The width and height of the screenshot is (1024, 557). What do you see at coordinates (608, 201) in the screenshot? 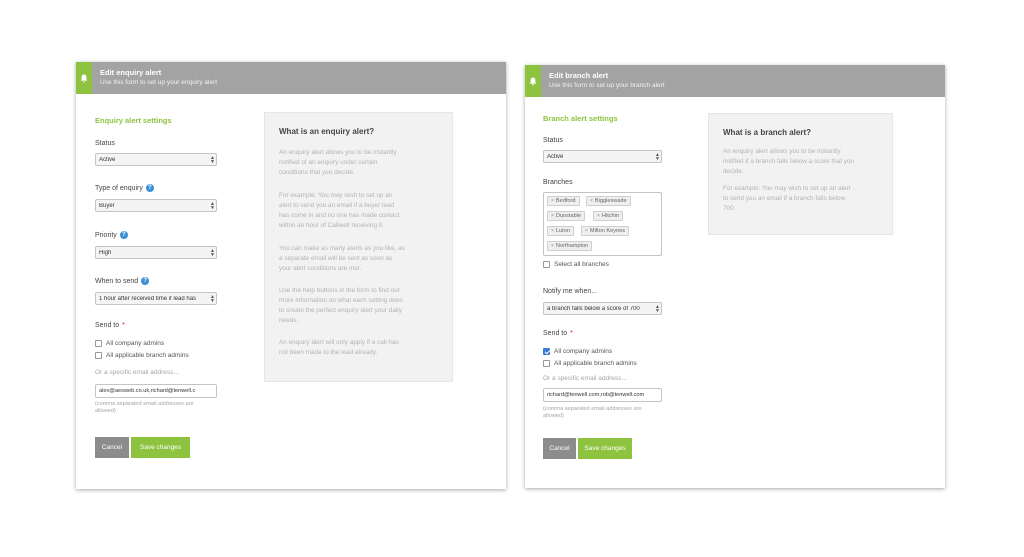
I see `branch-tag: × Biggleswade` at bounding box center [608, 201].